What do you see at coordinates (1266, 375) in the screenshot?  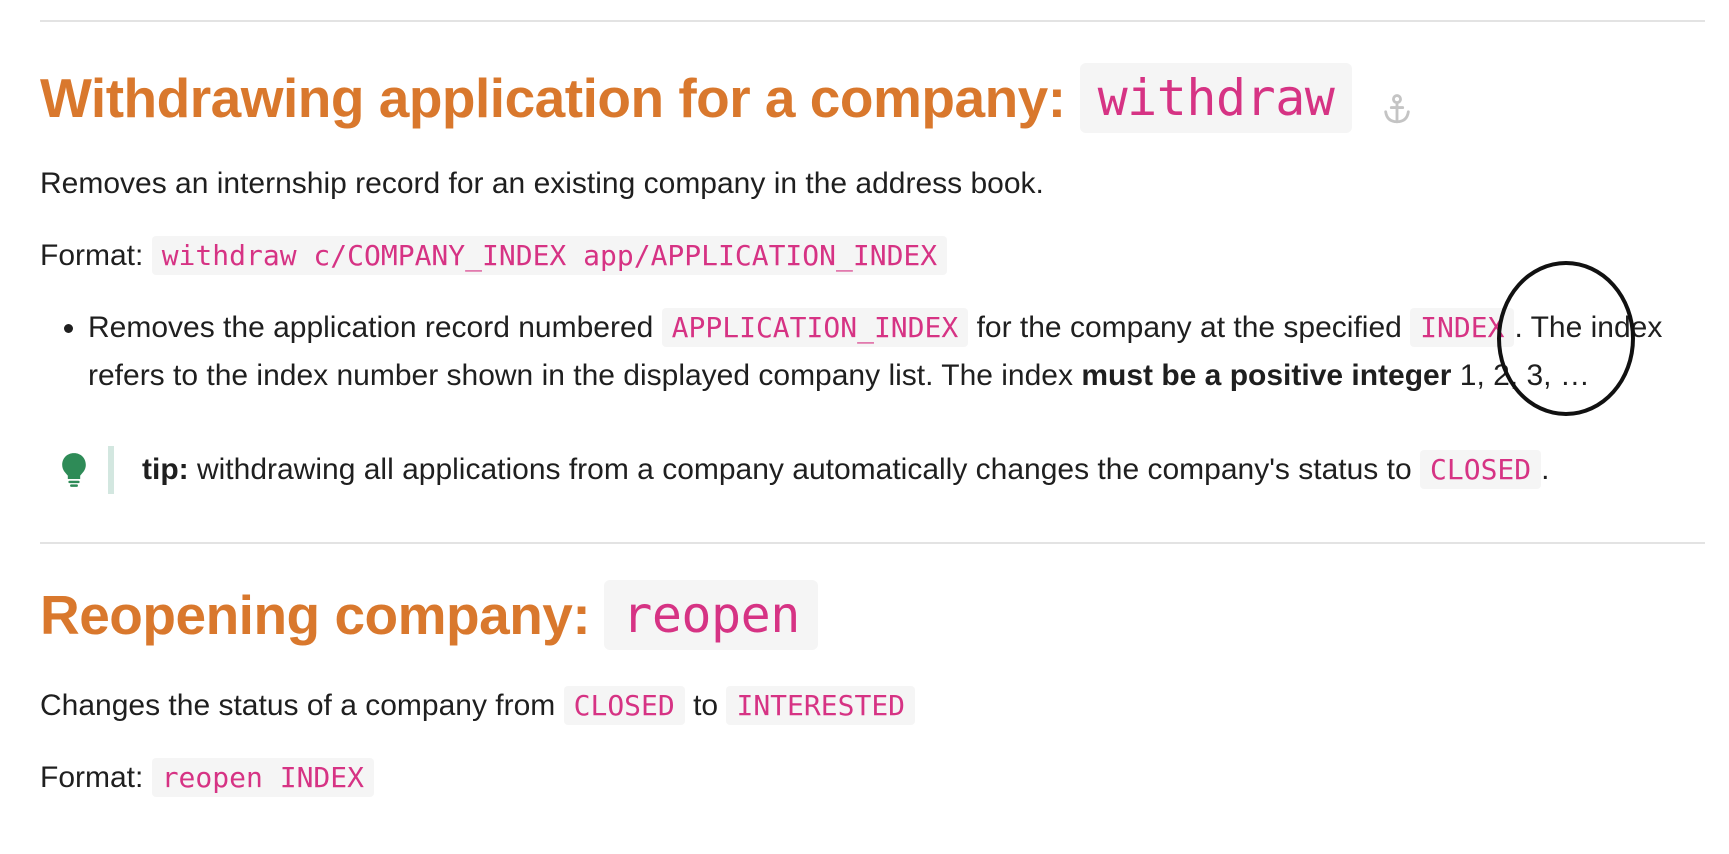 I see `bullet-bold: must be a positive integer` at bounding box center [1266, 375].